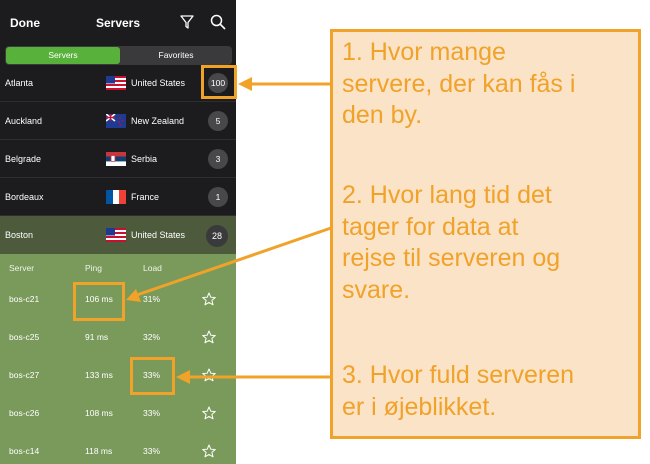 The image size is (650, 464). I want to click on server-load: 32%, so click(152, 337).